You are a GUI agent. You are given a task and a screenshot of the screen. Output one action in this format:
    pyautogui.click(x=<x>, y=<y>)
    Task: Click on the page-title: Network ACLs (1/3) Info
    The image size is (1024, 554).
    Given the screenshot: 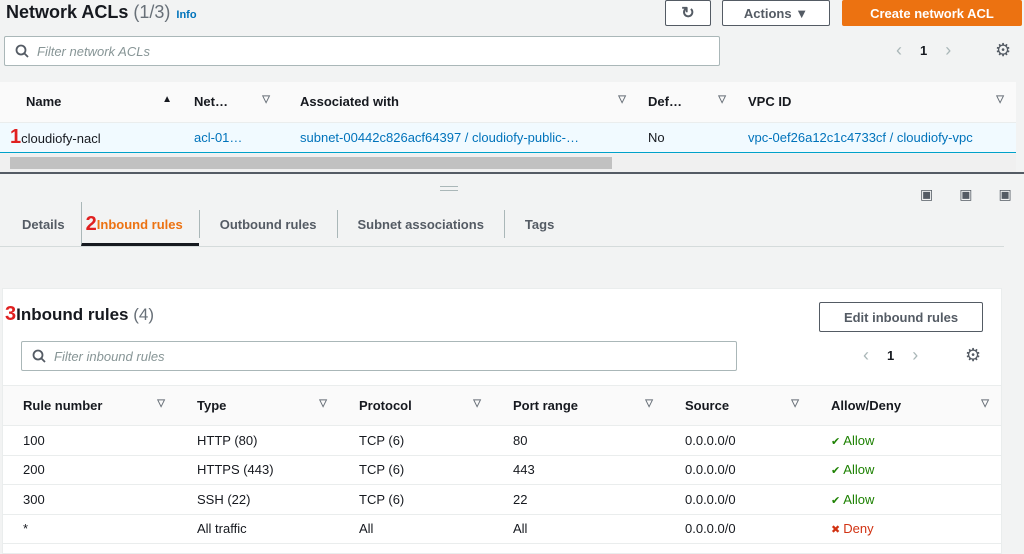 What is the action you would take?
    pyautogui.click(x=101, y=12)
    